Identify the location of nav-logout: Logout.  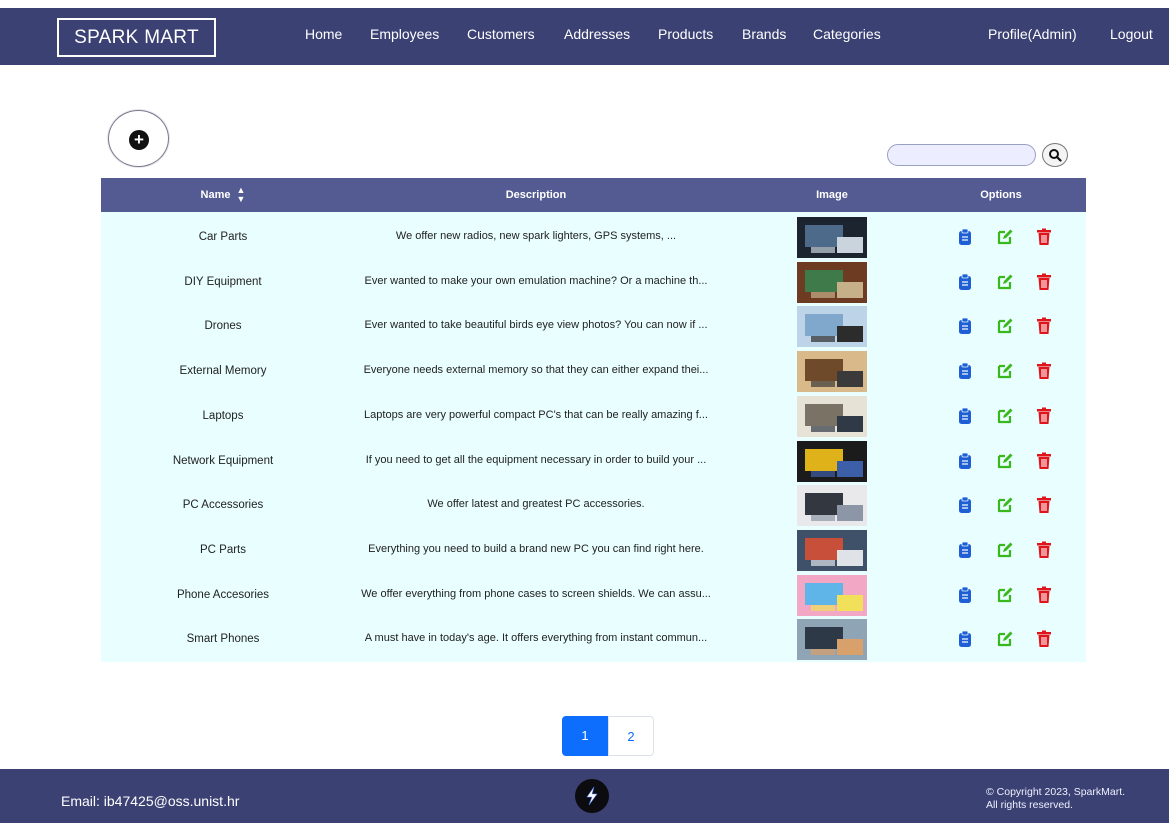
(1131, 34).